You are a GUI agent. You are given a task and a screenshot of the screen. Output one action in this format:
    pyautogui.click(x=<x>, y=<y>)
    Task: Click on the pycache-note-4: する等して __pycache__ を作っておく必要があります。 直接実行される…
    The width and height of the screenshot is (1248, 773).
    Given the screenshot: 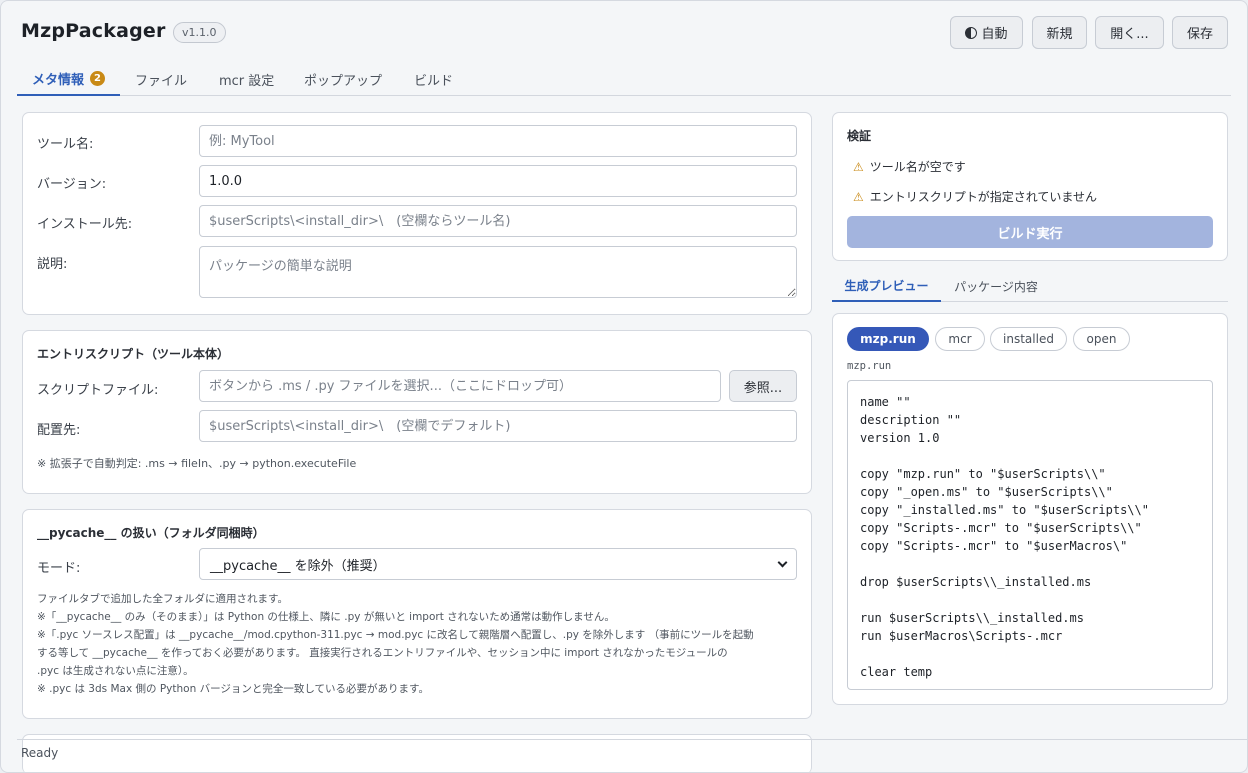 What is the action you would take?
    pyautogui.click(x=382, y=653)
    